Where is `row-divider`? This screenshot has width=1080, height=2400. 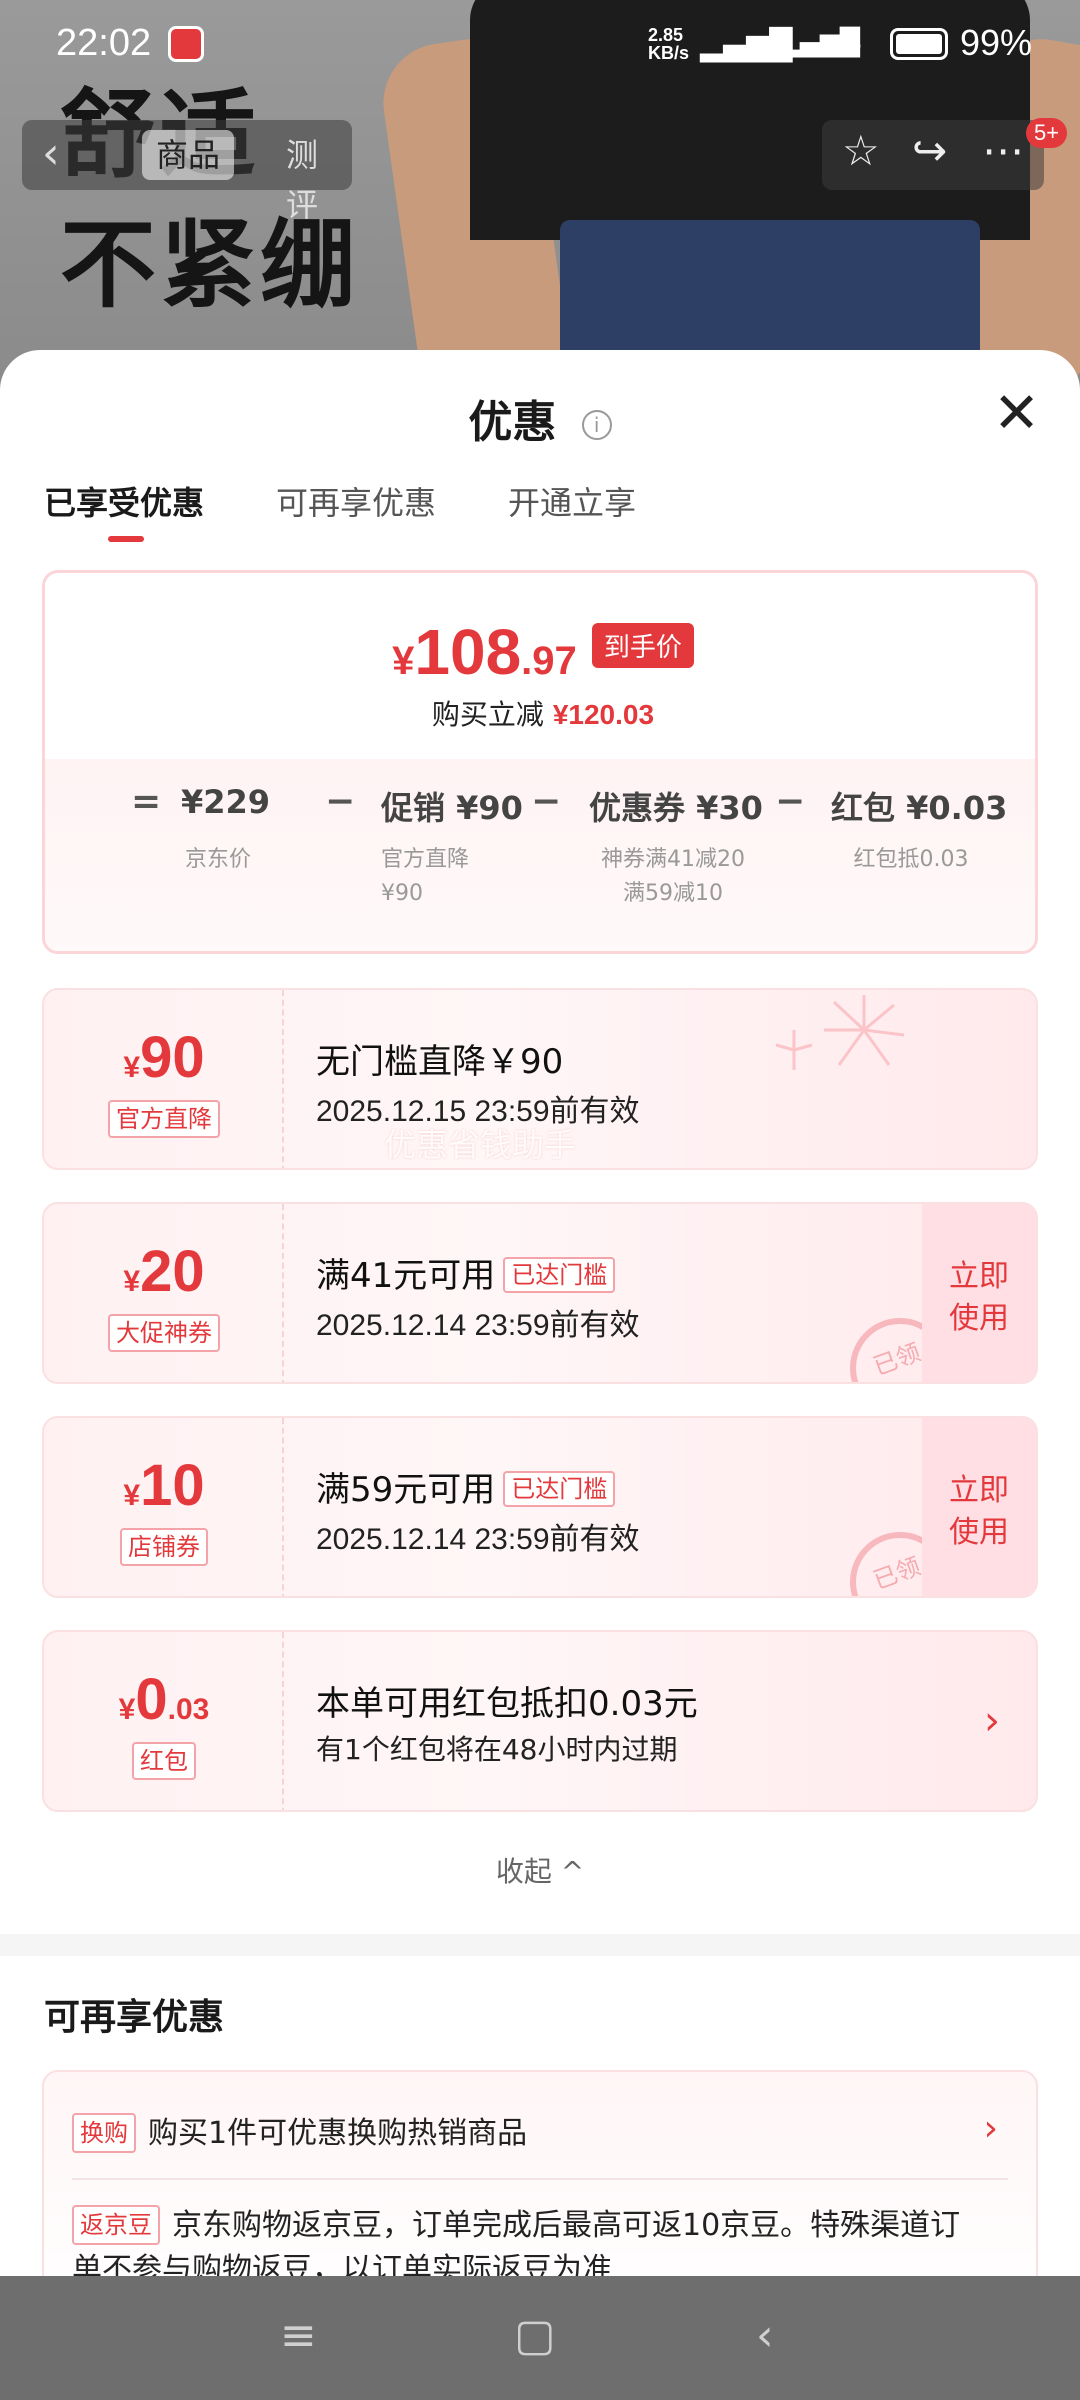
row-divider is located at coordinates (540, 2179).